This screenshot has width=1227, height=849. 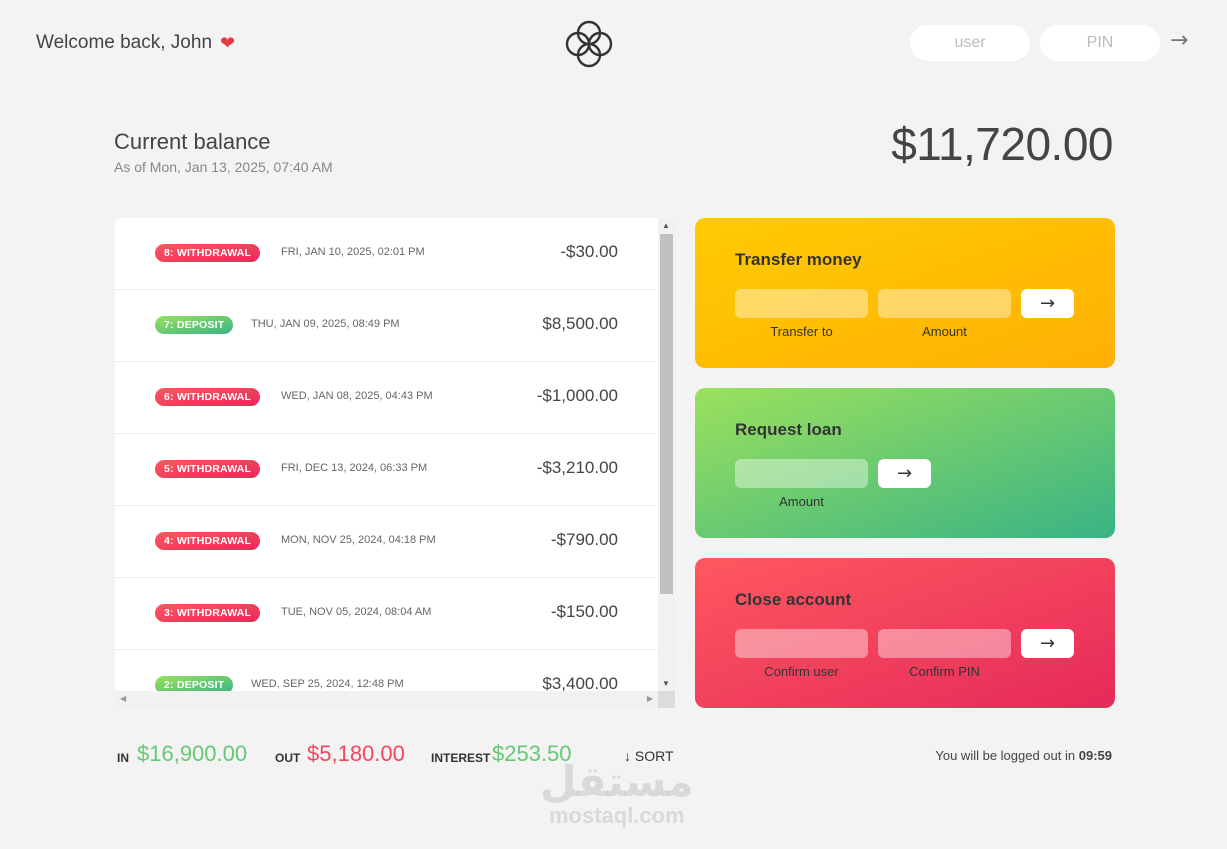 I want to click on transfer-amount-label: Amount, so click(x=944, y=331).